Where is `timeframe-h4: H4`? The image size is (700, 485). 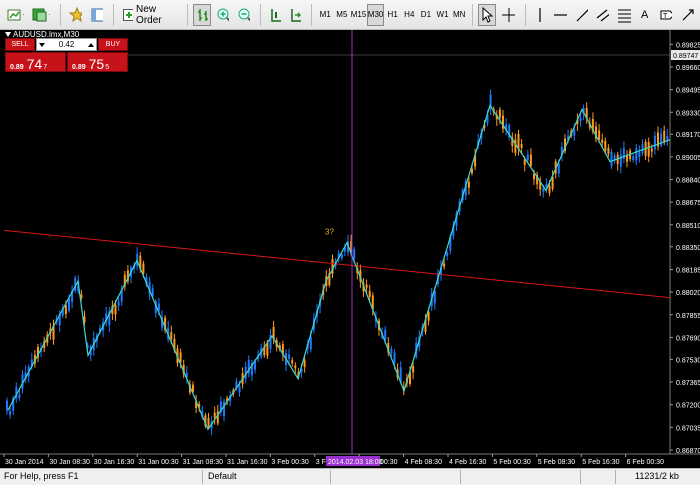
timeframe-h4: H4 is located at coordinates (409, 15).